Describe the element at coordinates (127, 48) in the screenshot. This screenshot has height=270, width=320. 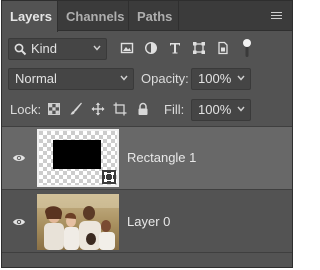
I see `pixel-layer-filter-icon` at that location.